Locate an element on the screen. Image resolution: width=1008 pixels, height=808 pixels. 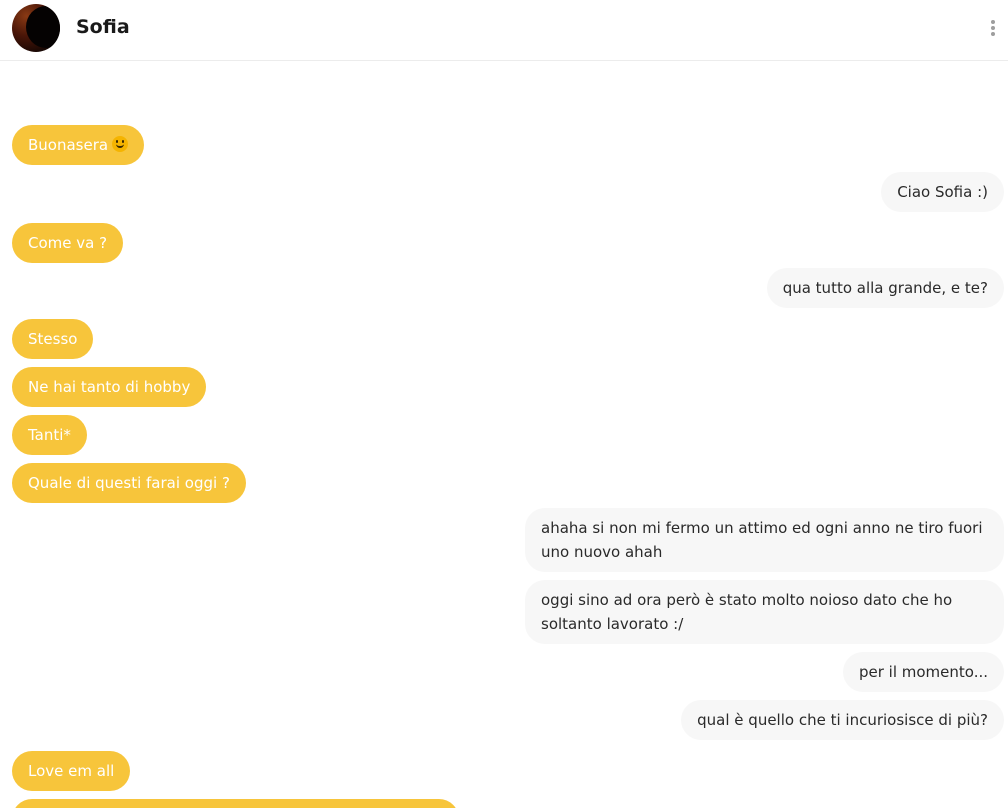
message-text: Come va ? is located at coordinates (68, 243).